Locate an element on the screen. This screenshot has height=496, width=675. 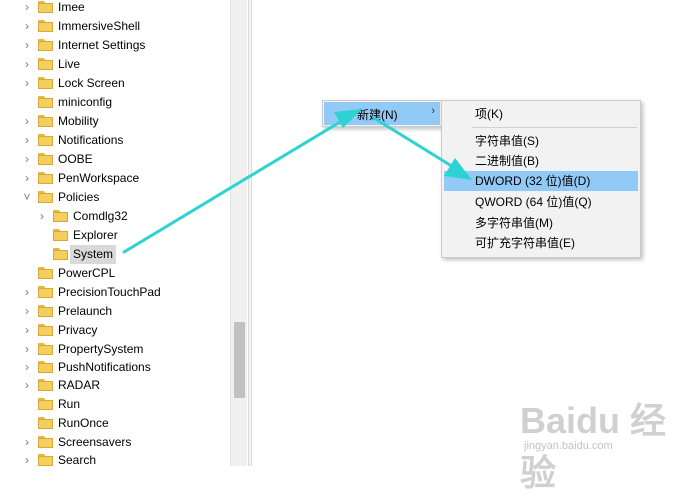
tree-item-label: Mobility is located at coordinates (78, 121).